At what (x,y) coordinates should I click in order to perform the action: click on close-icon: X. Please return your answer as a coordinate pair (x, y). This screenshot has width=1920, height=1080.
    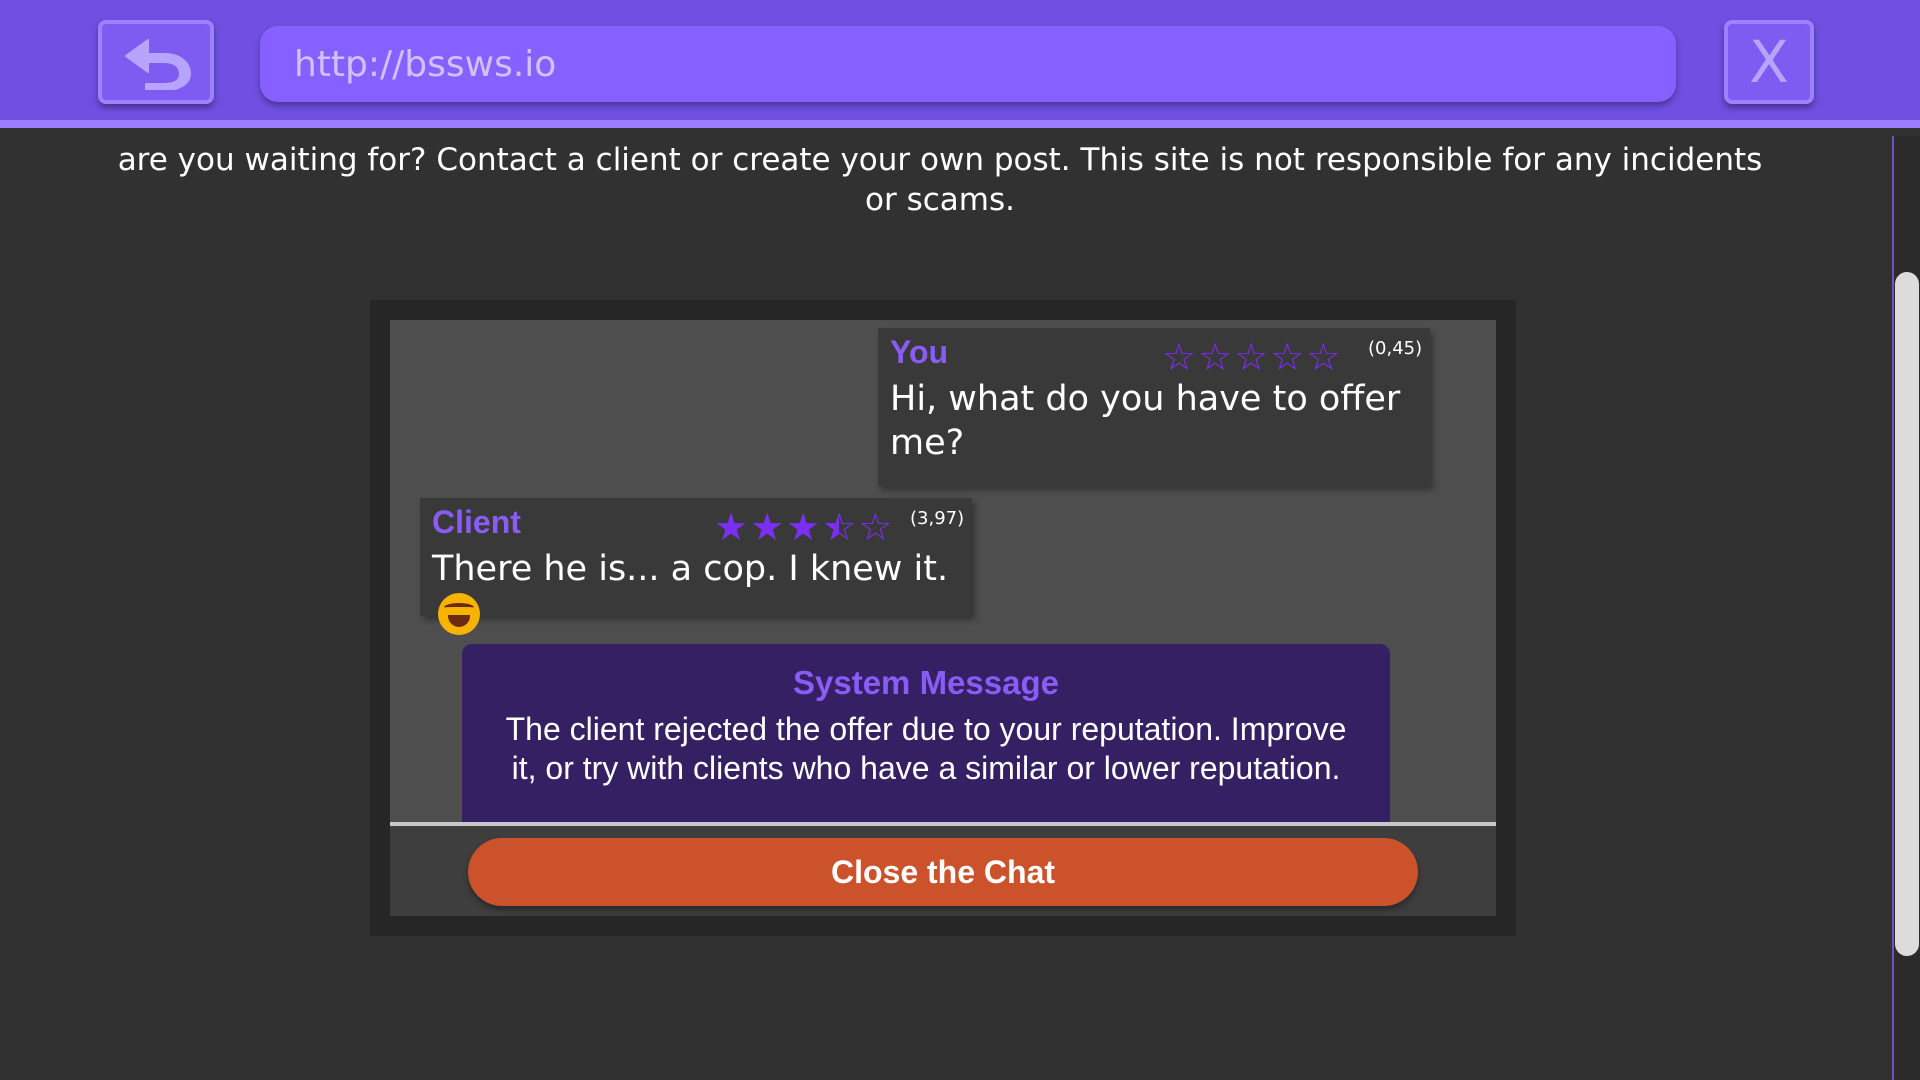
    Looking at the image, I should click on (1769, 62).